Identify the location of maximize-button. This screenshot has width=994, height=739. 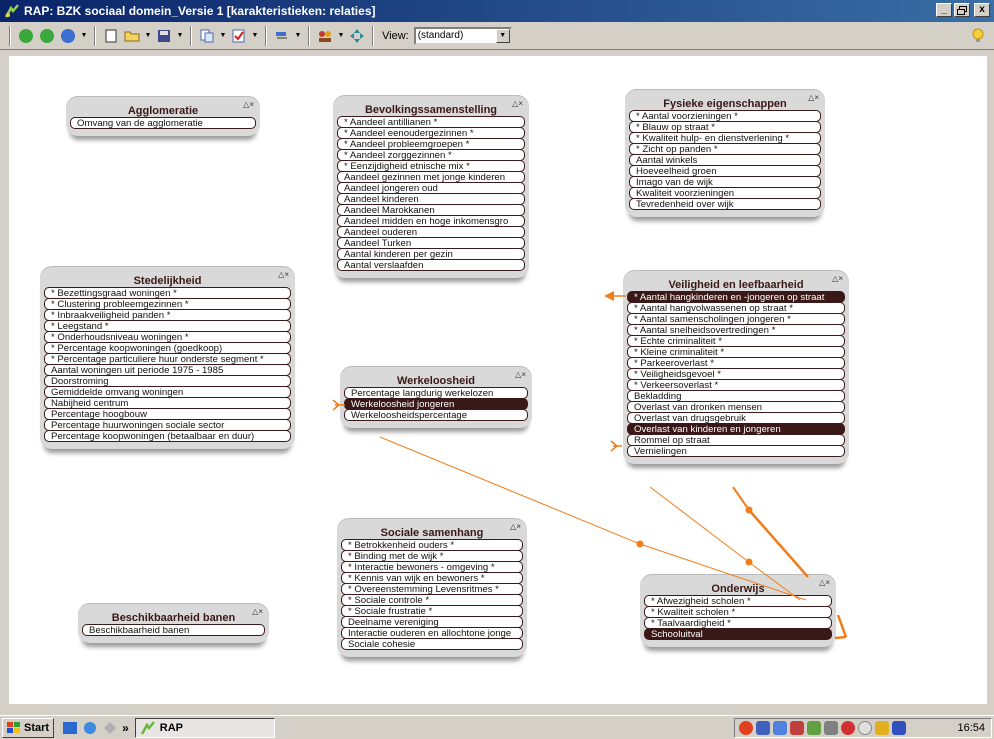
(962, 10).